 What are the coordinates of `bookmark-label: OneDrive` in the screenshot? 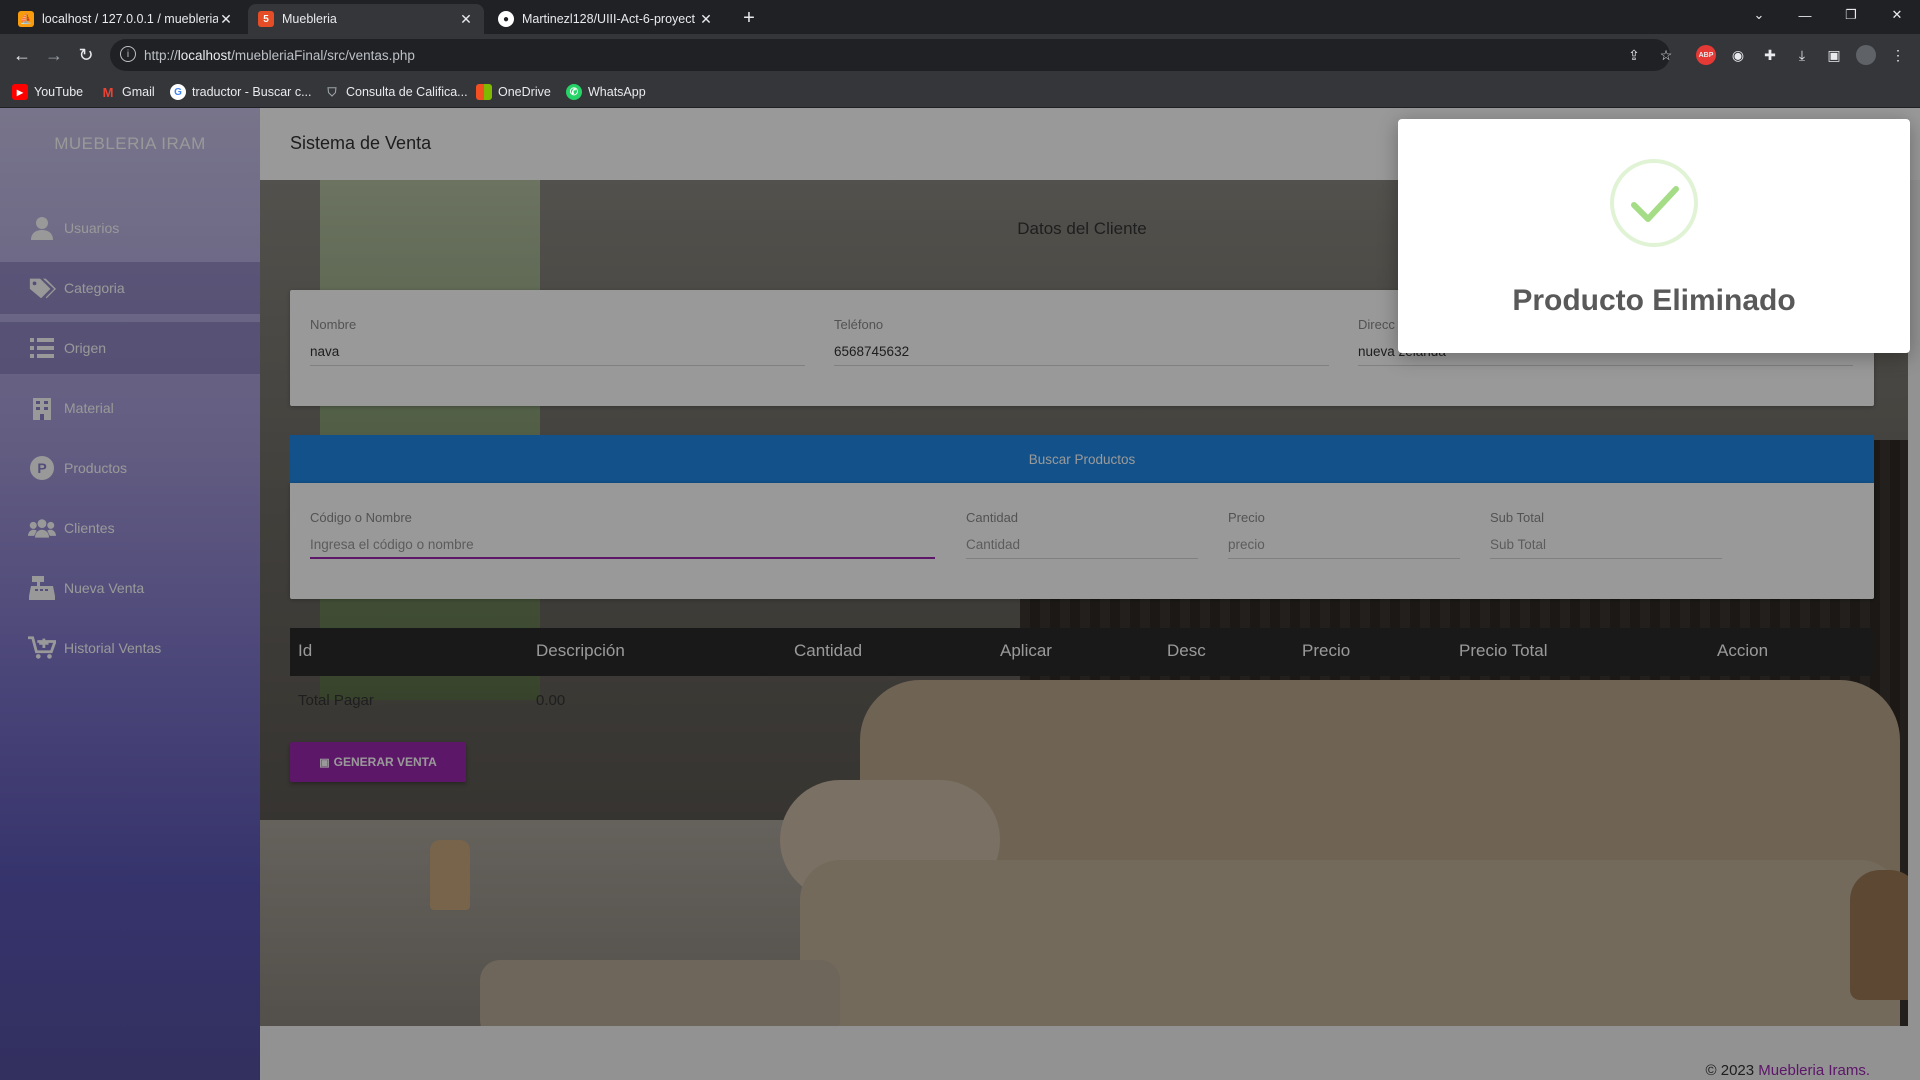 It's located at (524, 92).